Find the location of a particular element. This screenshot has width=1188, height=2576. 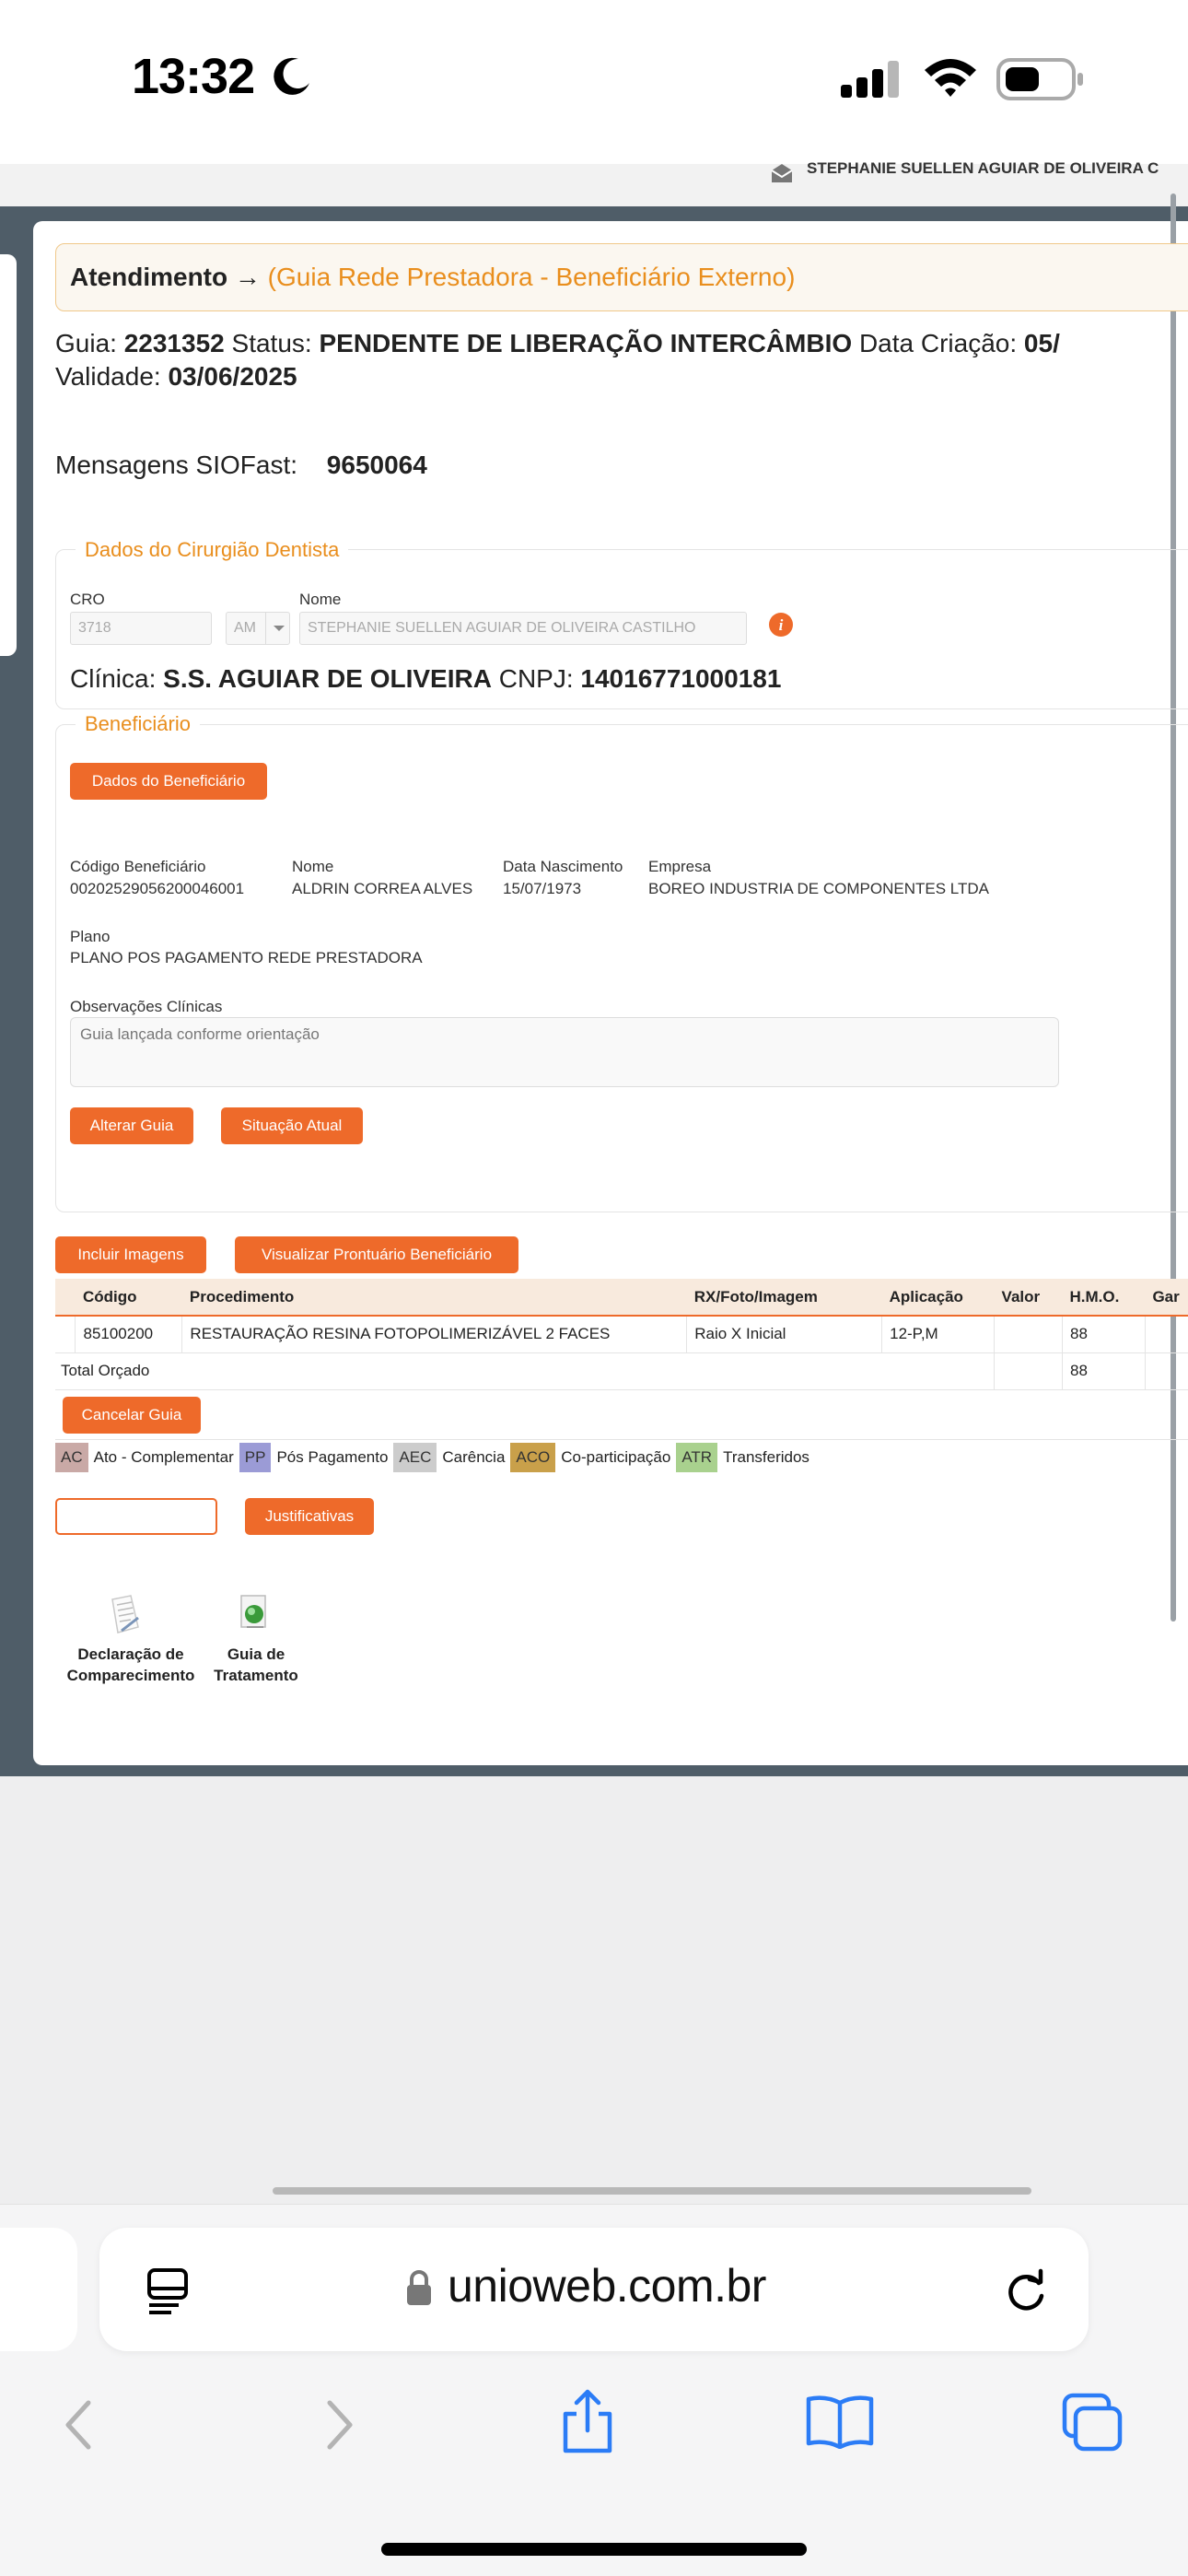

share-icon is located at coordinates (587, 2421).